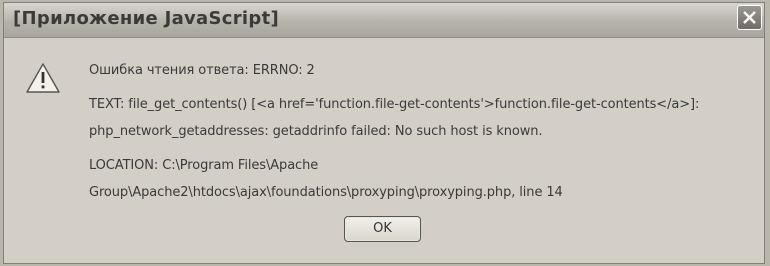 This screenshot has height=266, width=770. Describe the element at coordinates (382, 229) in the screenshot. I see `ok-button: OK` at that location.